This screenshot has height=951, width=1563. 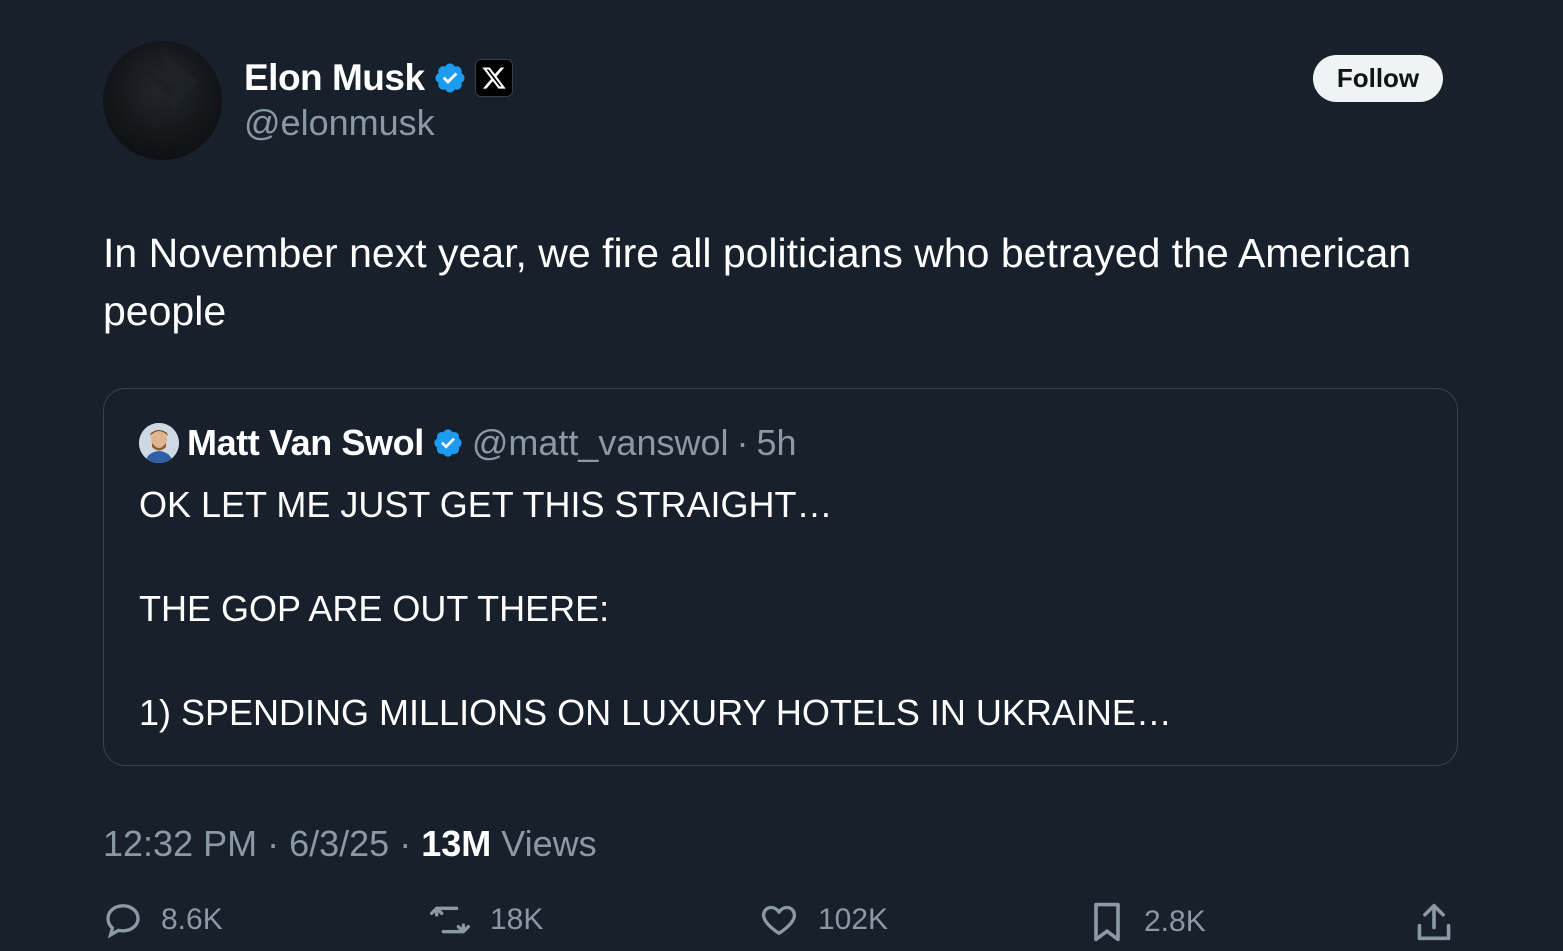 I want to click on tweet-meta: 12:32 PM · 6/3/25 · 13M Views, so click(x=350, y=844).